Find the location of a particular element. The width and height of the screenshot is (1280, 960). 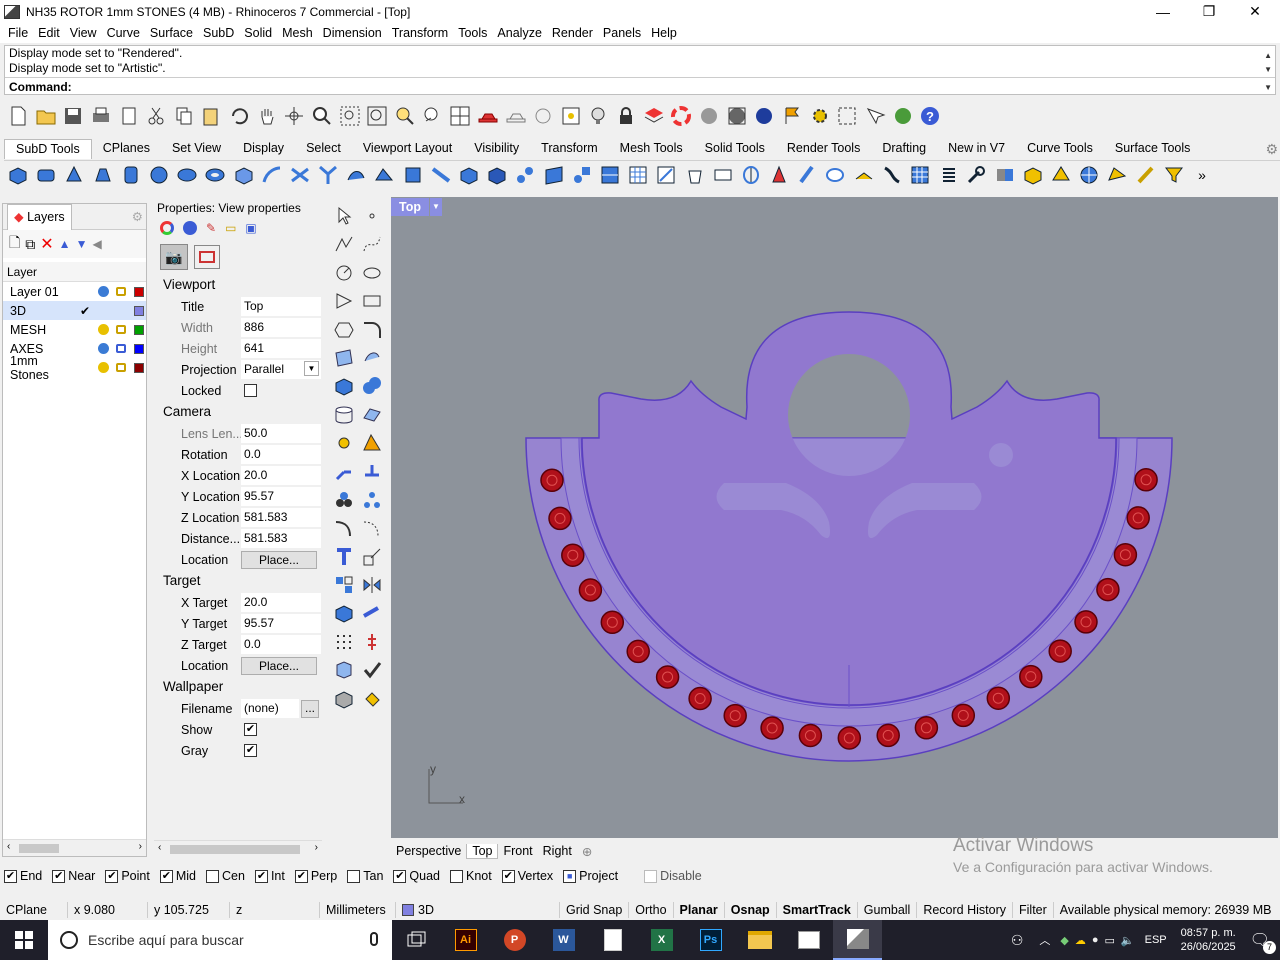

subd-loft-icon is located at coordinates (272, 175).